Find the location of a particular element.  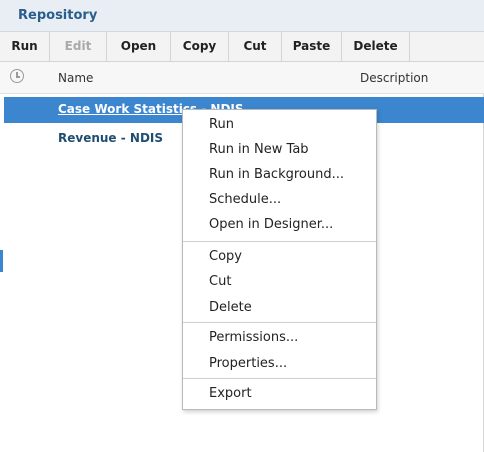

report-name-link: Revenue - NDIS is located at coordinates (110, 138).